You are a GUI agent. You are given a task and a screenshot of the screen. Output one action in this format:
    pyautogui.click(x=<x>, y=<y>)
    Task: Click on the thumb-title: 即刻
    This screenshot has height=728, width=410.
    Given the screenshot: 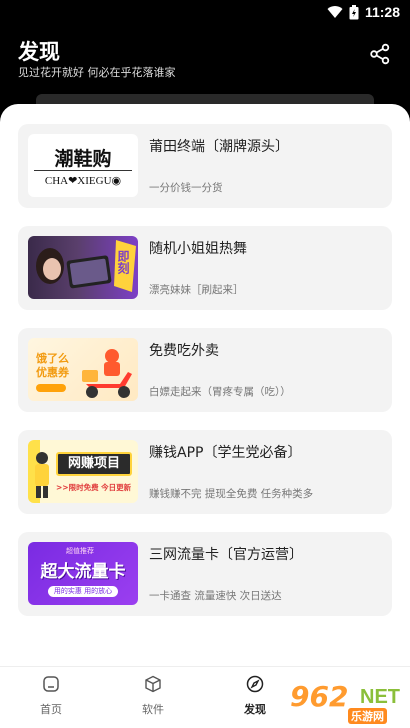 What is the action you would take?
    pyautogui.click(x=123, y=262)
    